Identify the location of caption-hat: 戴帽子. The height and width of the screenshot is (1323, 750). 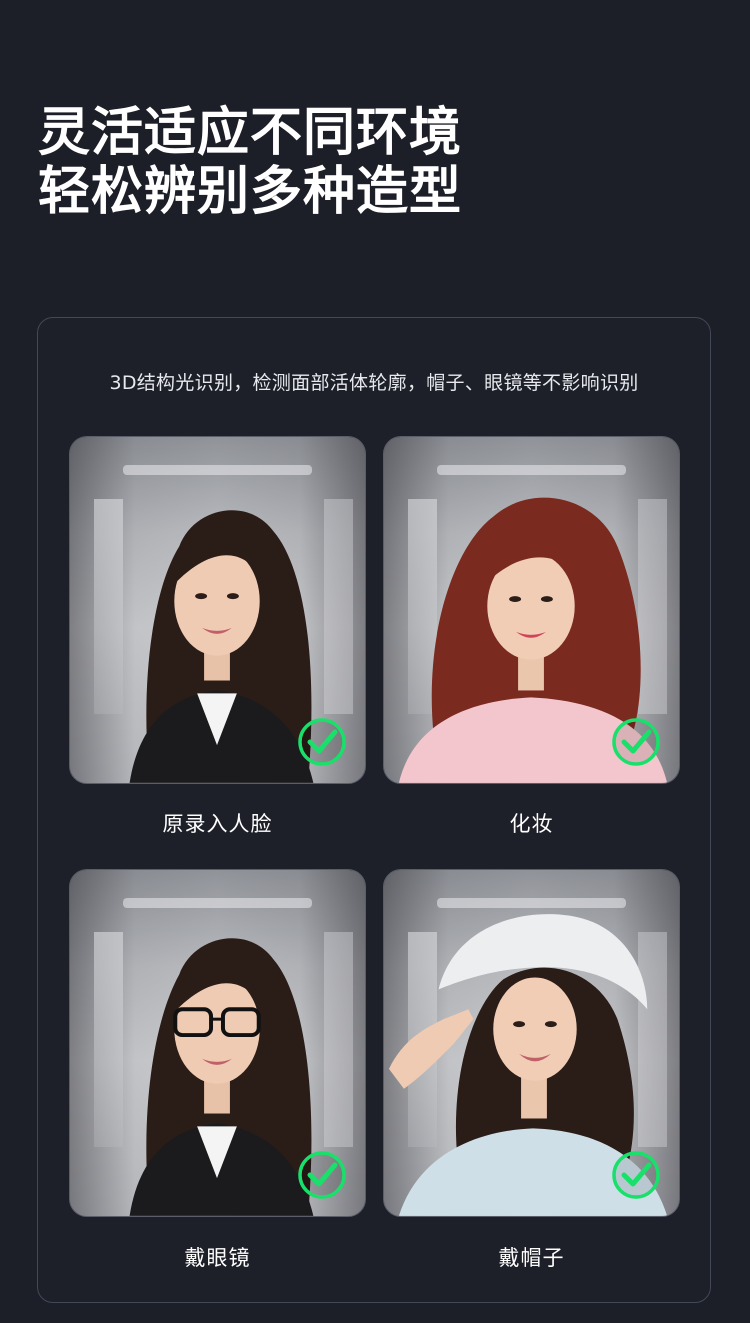
(531, 1258).